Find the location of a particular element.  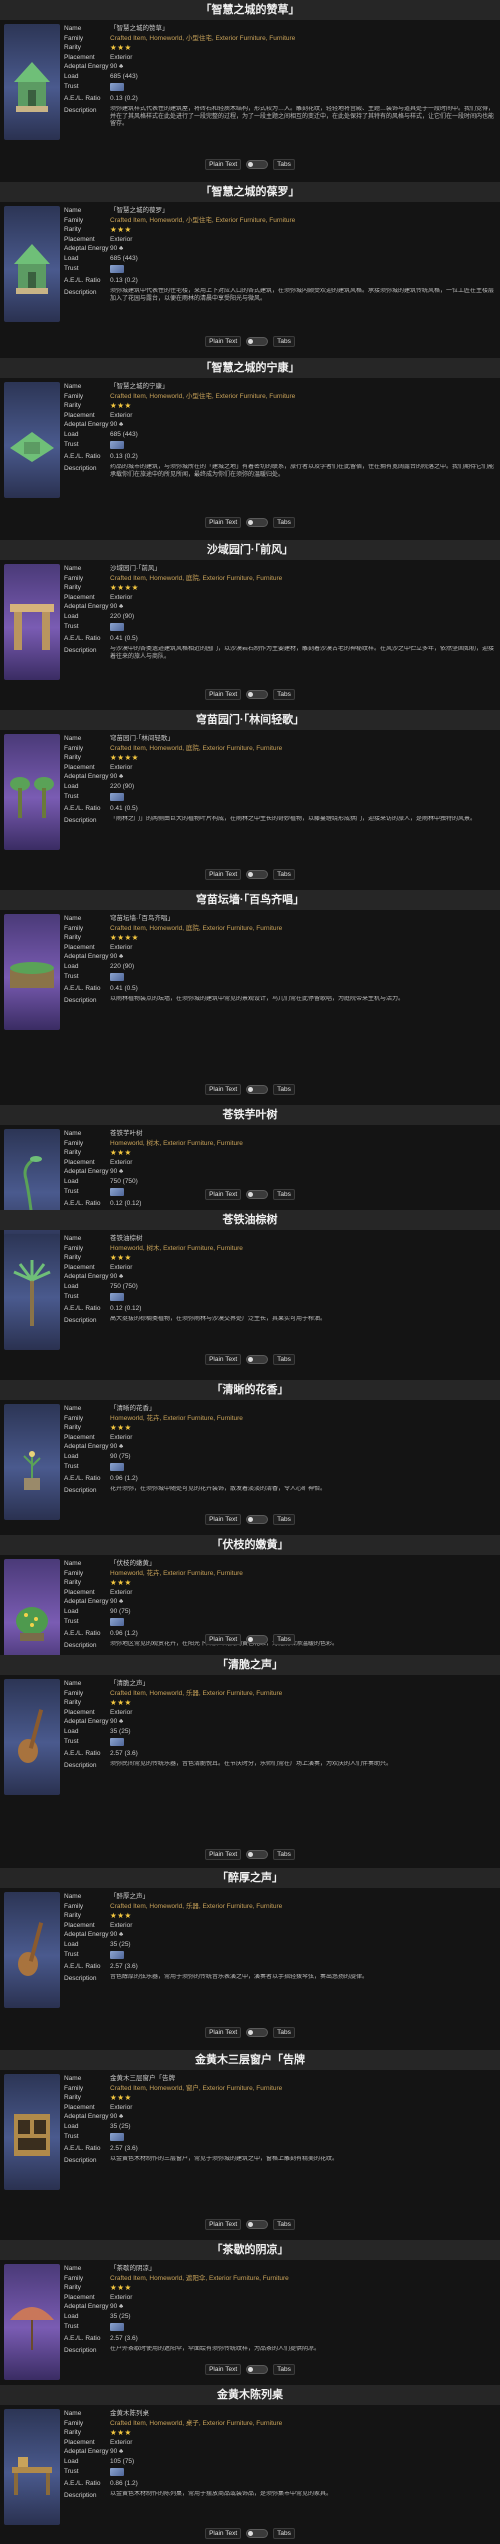

ratio-value: 0.86 (1.2) is located at coordinates (124, 2484).